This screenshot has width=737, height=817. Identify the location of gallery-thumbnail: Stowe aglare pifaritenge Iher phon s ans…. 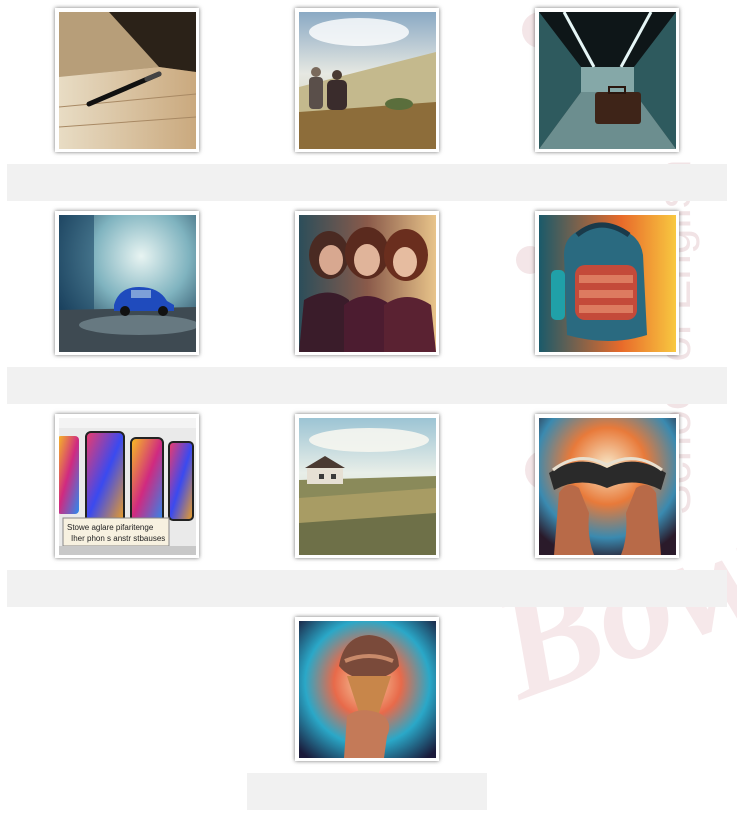
(127, 486).